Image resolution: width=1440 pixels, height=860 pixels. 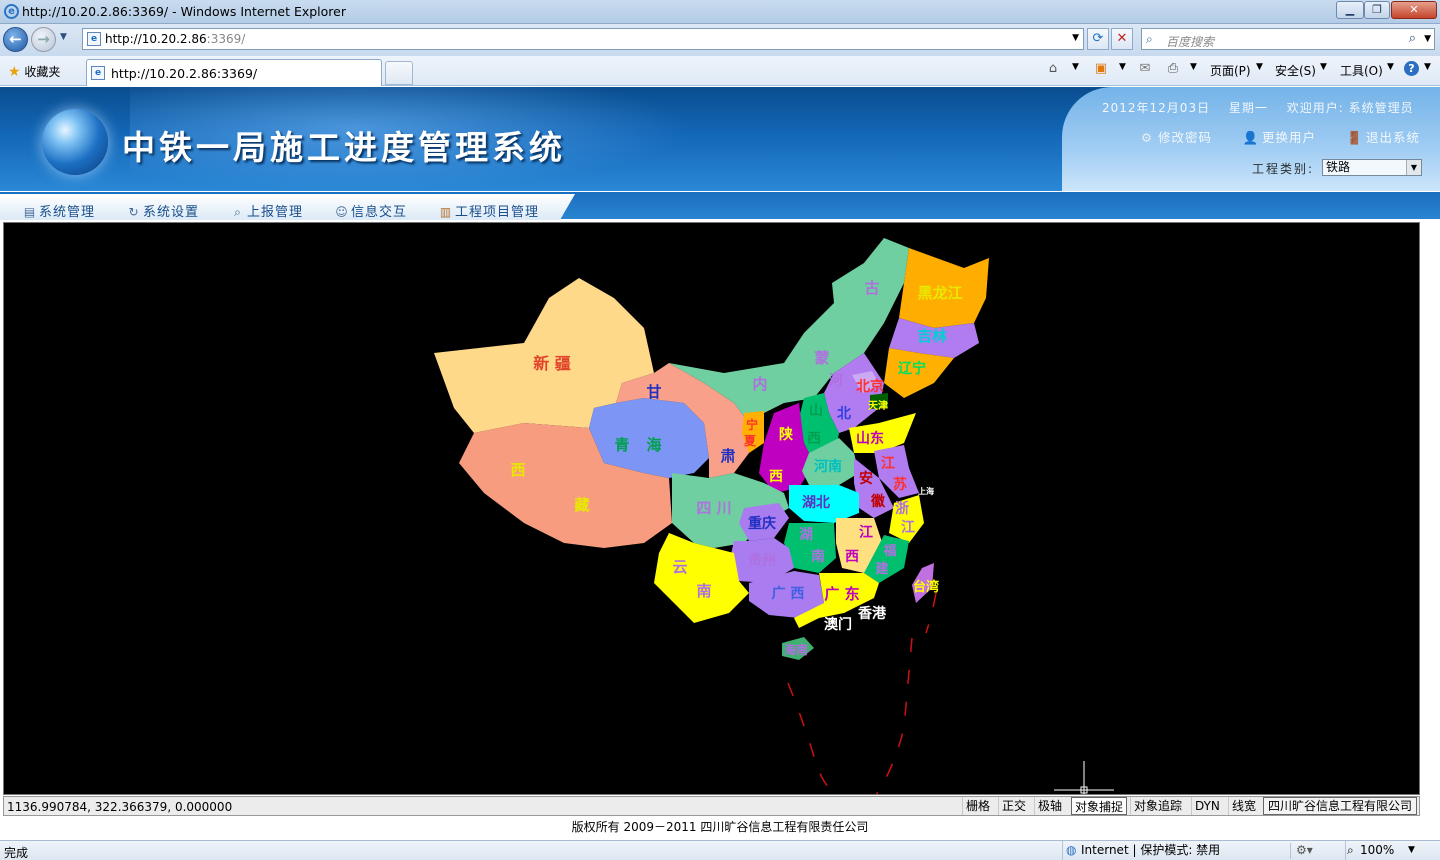 What do you see at coordinates (1075, 67) in the screenshot?
I see `home-dropdown-icon: ▼` at bounding box center [1075, 67].